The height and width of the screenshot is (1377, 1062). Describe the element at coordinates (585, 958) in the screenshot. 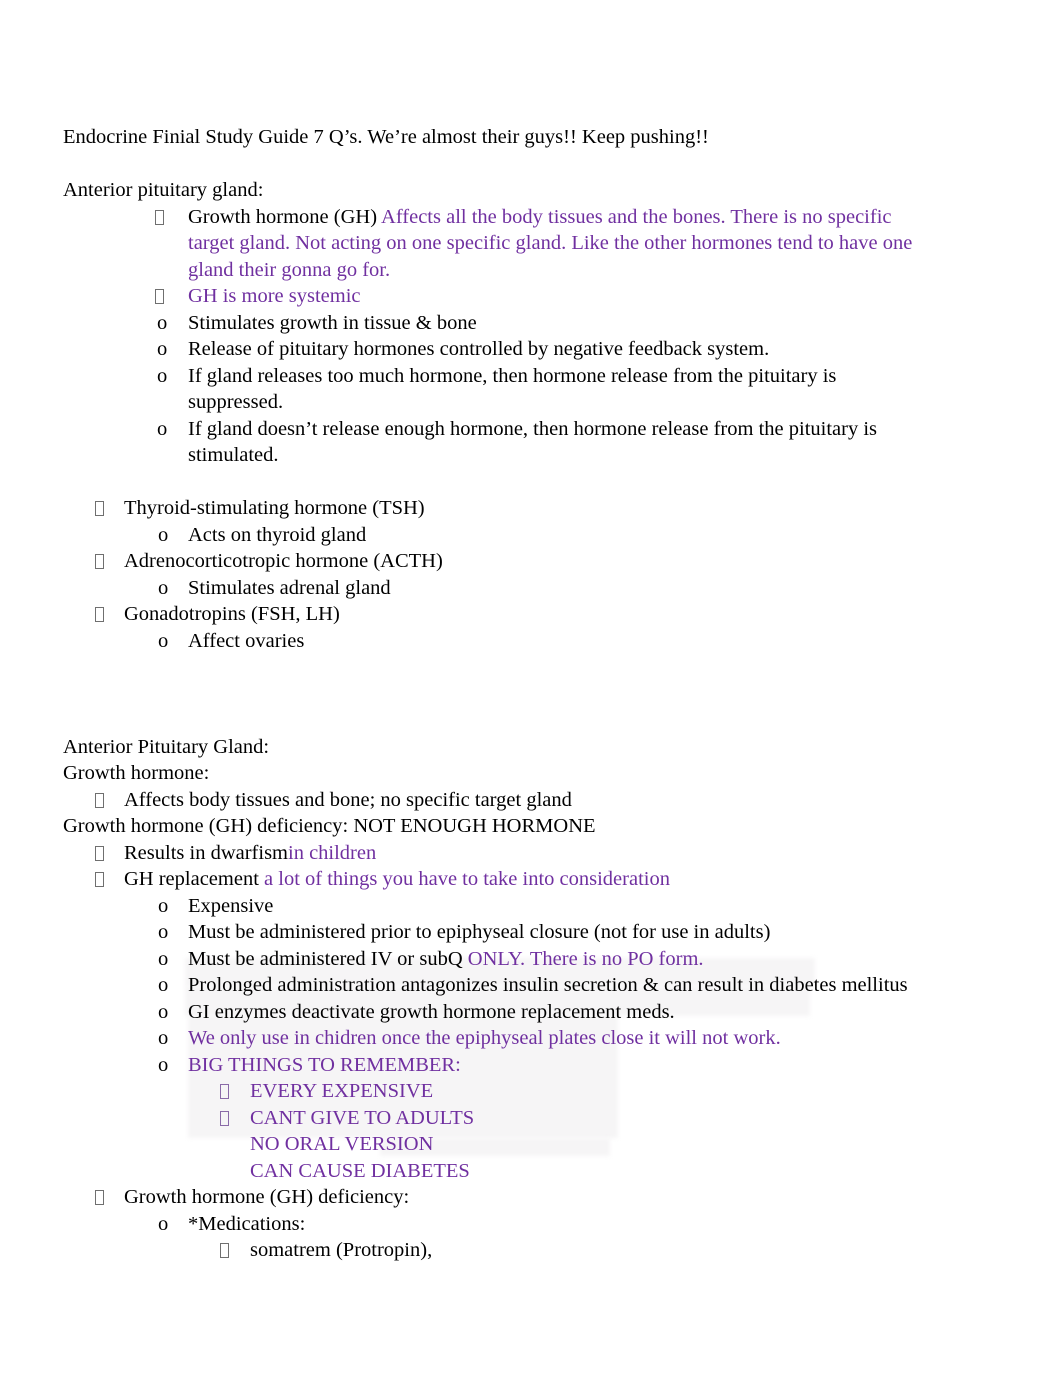

I see `text-run-highlight: ONLY. There is no PO form.` at that location.